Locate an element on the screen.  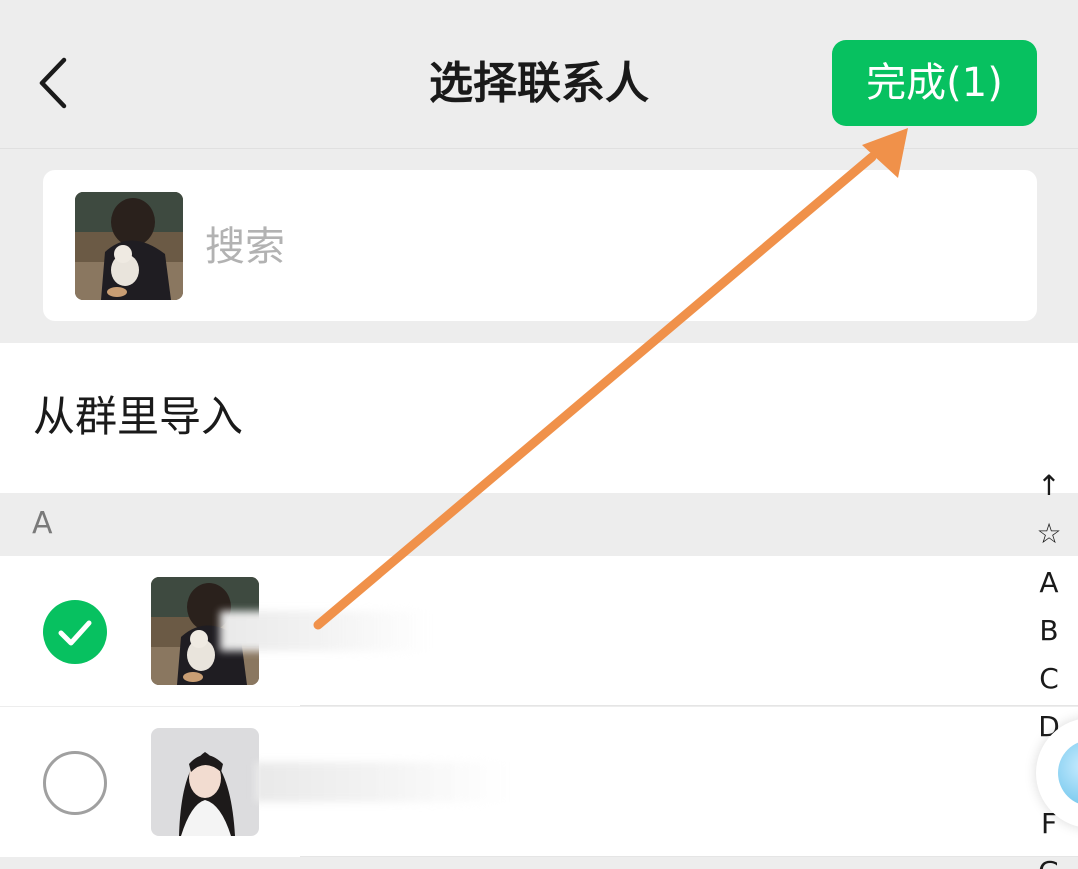
contact-avatar is located at coordinates (205, 782).